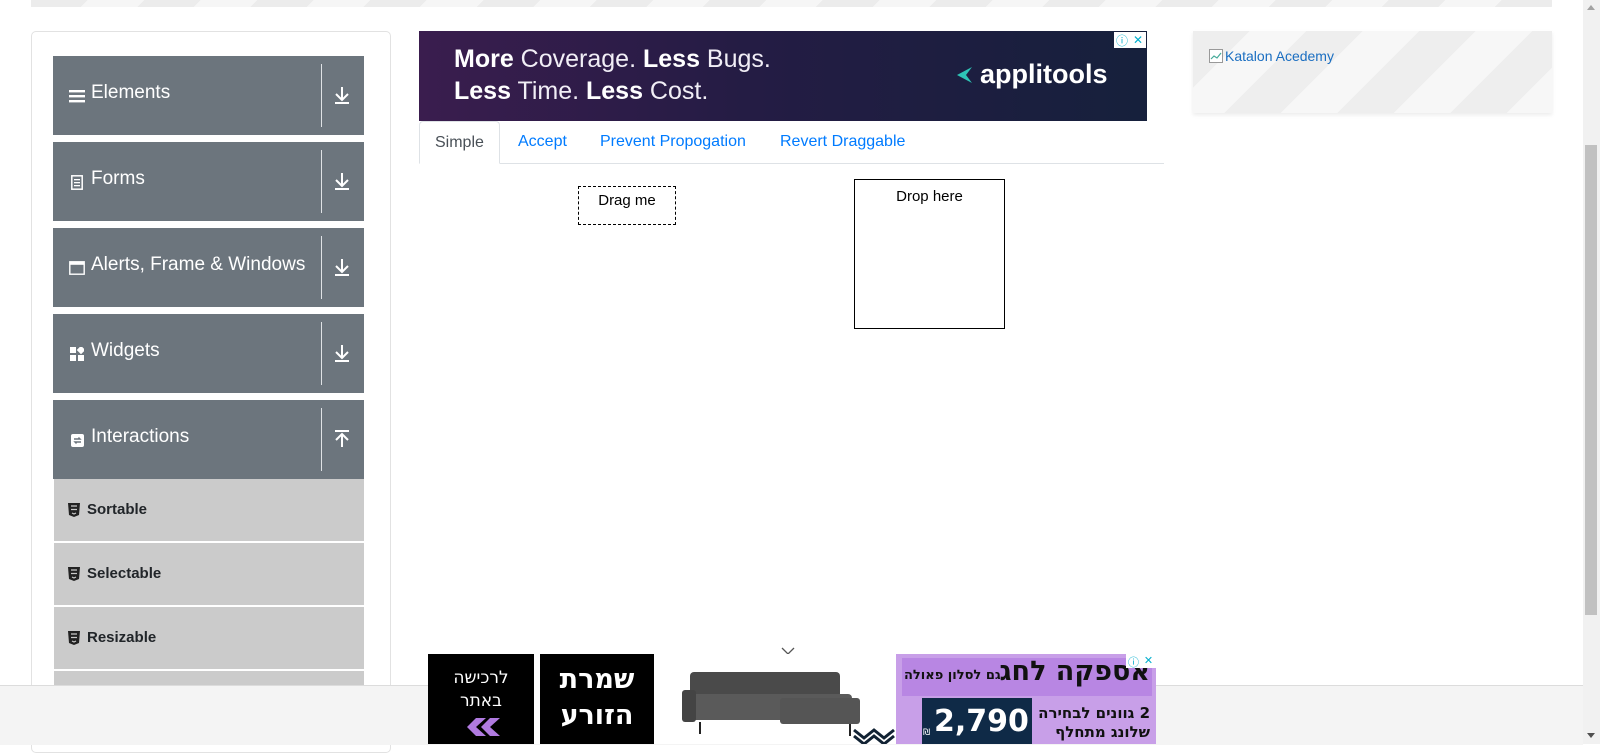  Describe the element at coordinates (1031, 74) in the screenshot. I see `ad-brand-logo: applitools` at that location.